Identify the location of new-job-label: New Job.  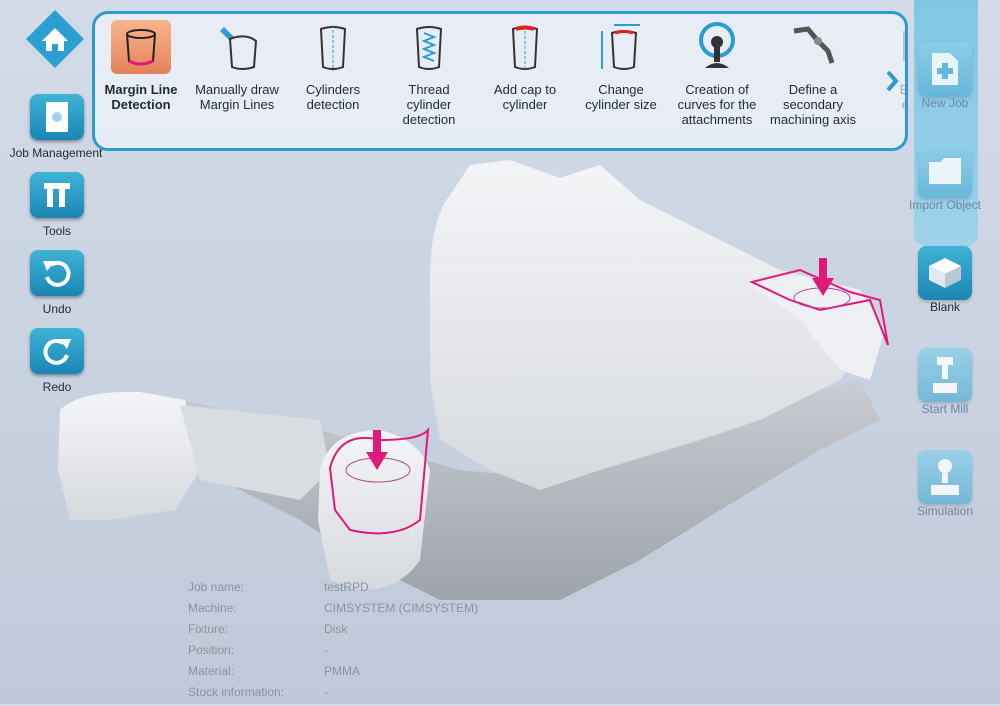
(945, 103).